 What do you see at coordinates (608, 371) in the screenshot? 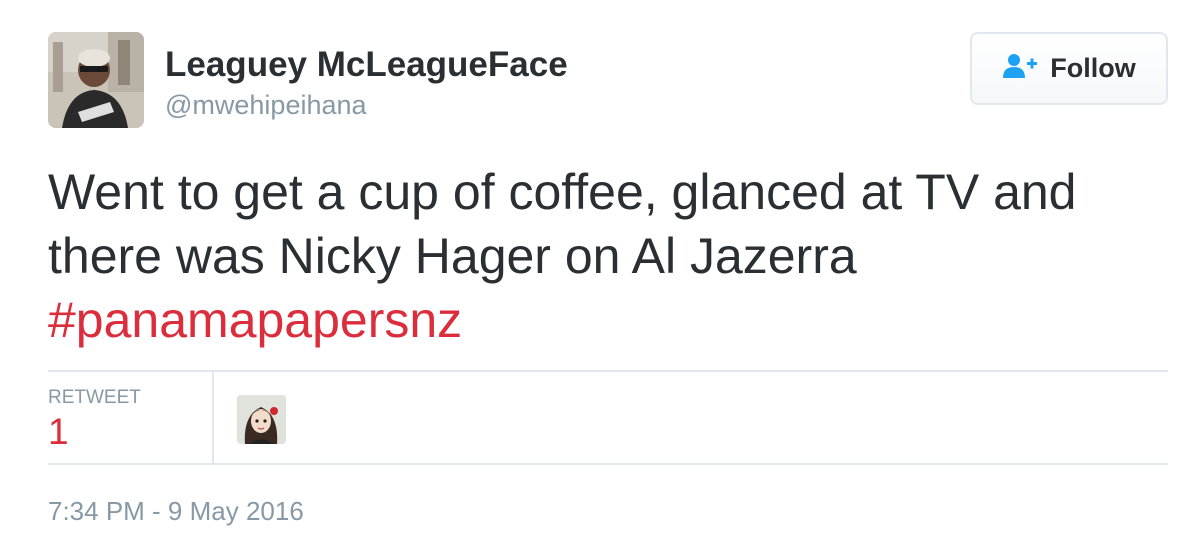
I see `stats-top-divider` at bounding box center [608, 371].